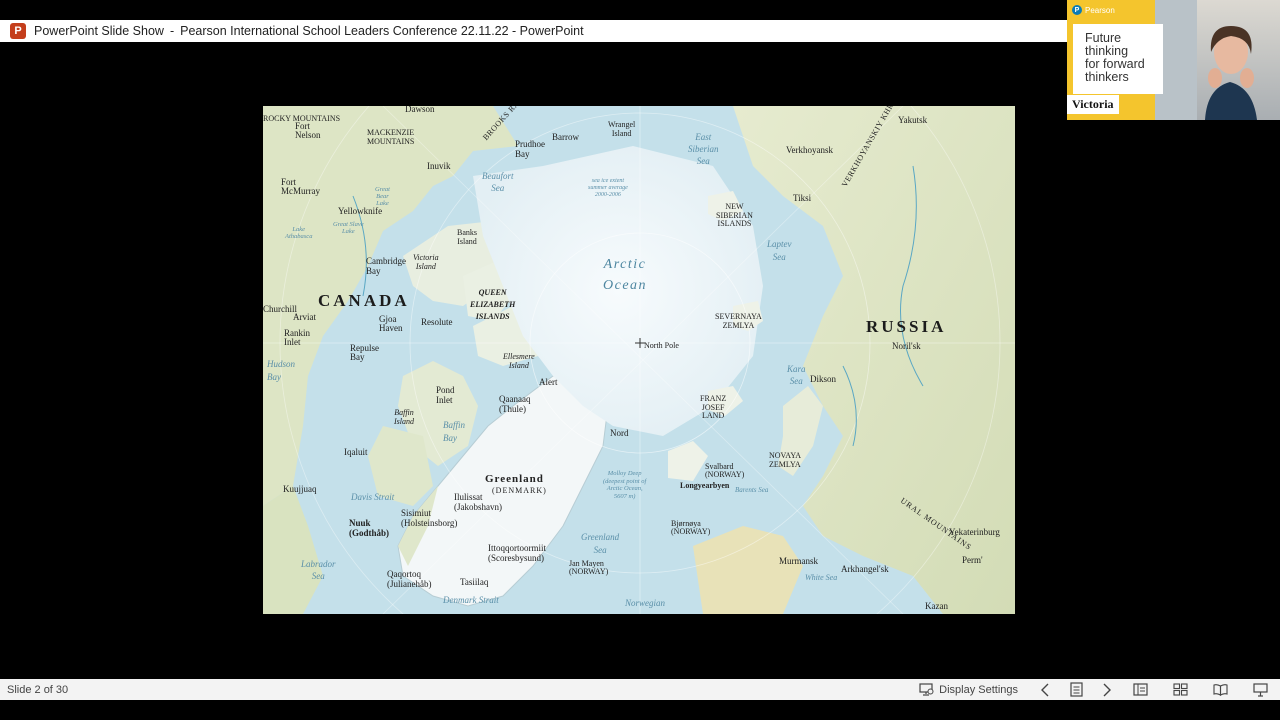  What do you see at coordinates (478, 502) in the screenshot?
I see `label-ilulissat: Ilulissat (Jakobshavn)` at bounding box center [478, 502].